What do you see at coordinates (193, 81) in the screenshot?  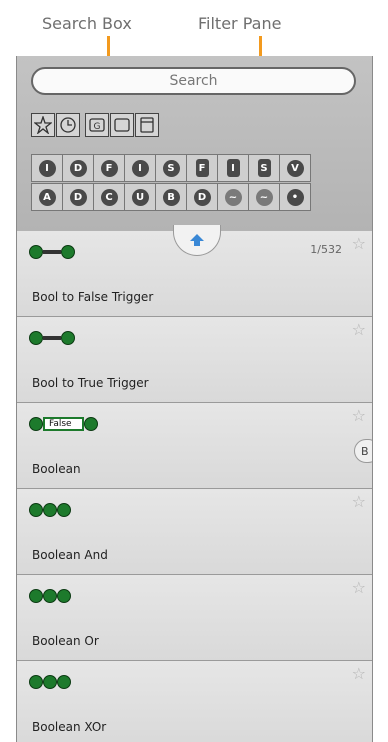 I see `search-input: Search` at bounding box center [193, 81].